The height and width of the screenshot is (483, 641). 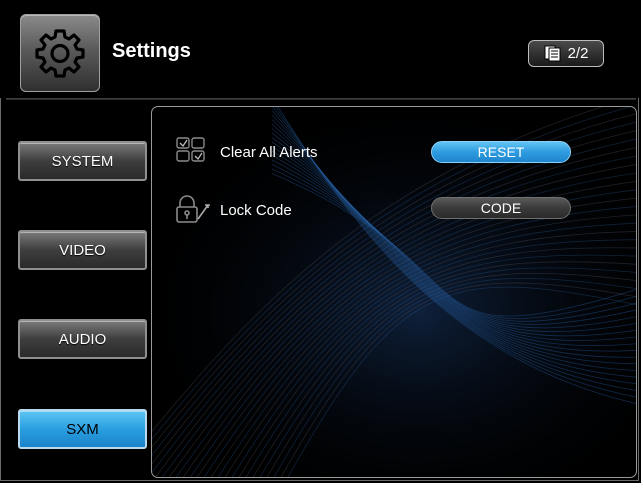 I want to click on lock-code-icon, so click(x=193, y=209).